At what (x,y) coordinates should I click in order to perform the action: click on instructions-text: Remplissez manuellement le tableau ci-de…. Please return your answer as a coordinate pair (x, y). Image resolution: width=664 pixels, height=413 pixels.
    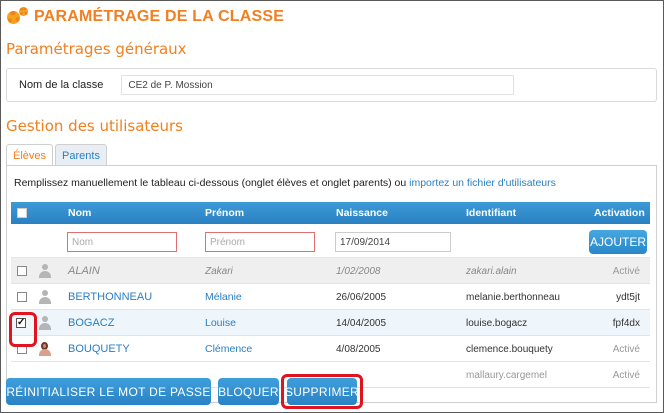
    Looking at the image, I should click on (210, 183).